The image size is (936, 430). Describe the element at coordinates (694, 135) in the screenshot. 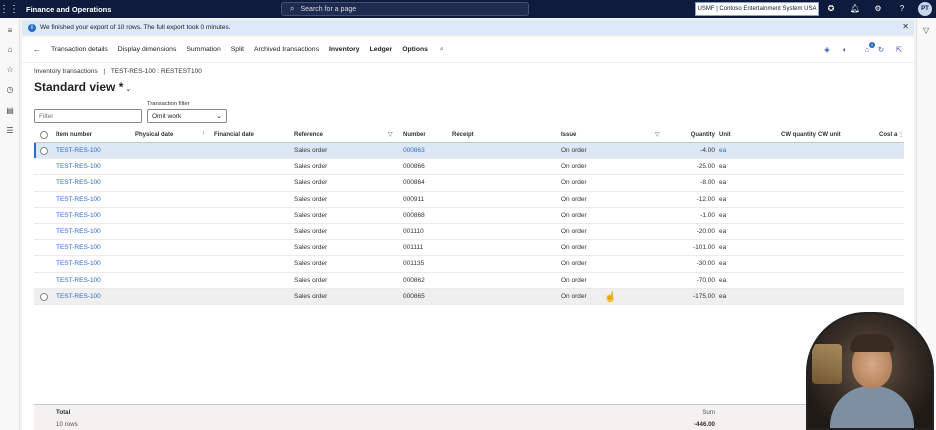

I see `col-quantity: Quantity` at that location.